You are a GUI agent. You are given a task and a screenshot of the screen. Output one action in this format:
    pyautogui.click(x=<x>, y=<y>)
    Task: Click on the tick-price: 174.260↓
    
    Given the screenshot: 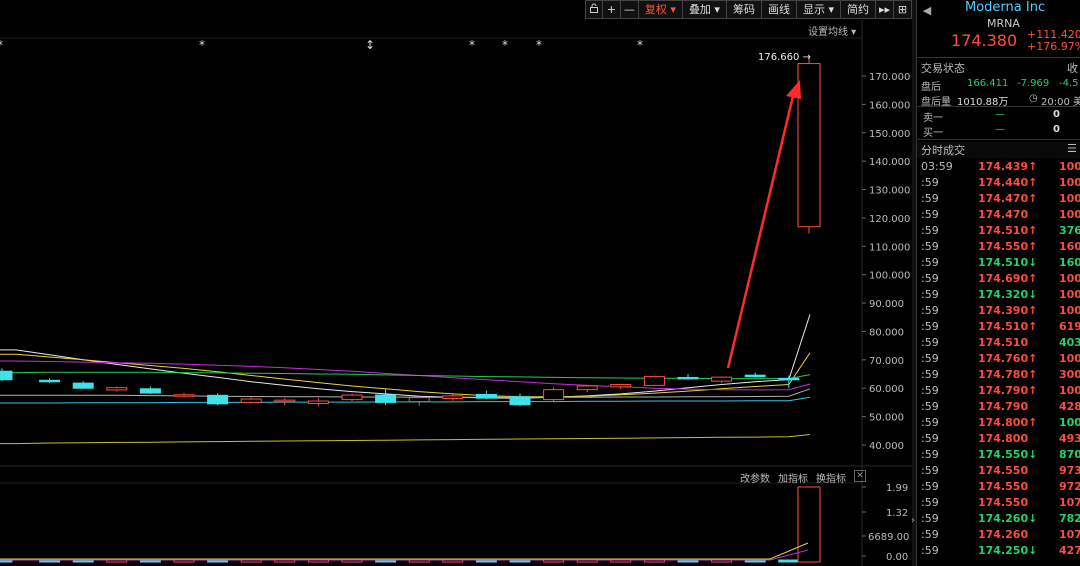 What is the action you would take?
    pyautogui.click(x=1008, y=518)
    